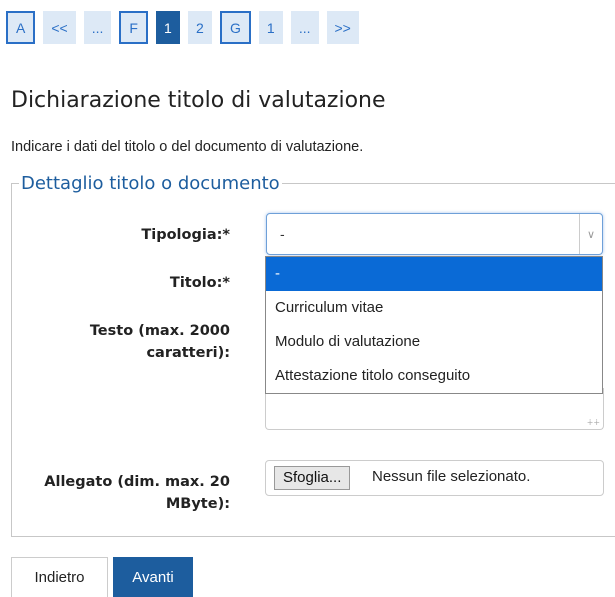 This screenshot has height=597, width=615. Describe the element at coordinates (59, 577) in the screenshot. I see `back-button: Indietro` at that location.